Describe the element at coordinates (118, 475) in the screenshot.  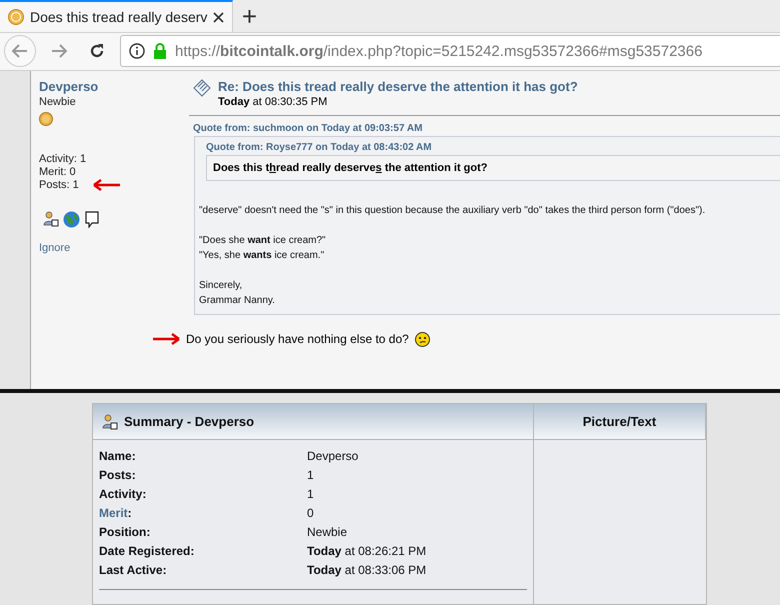
I see `field-label: Posts:` at that location.